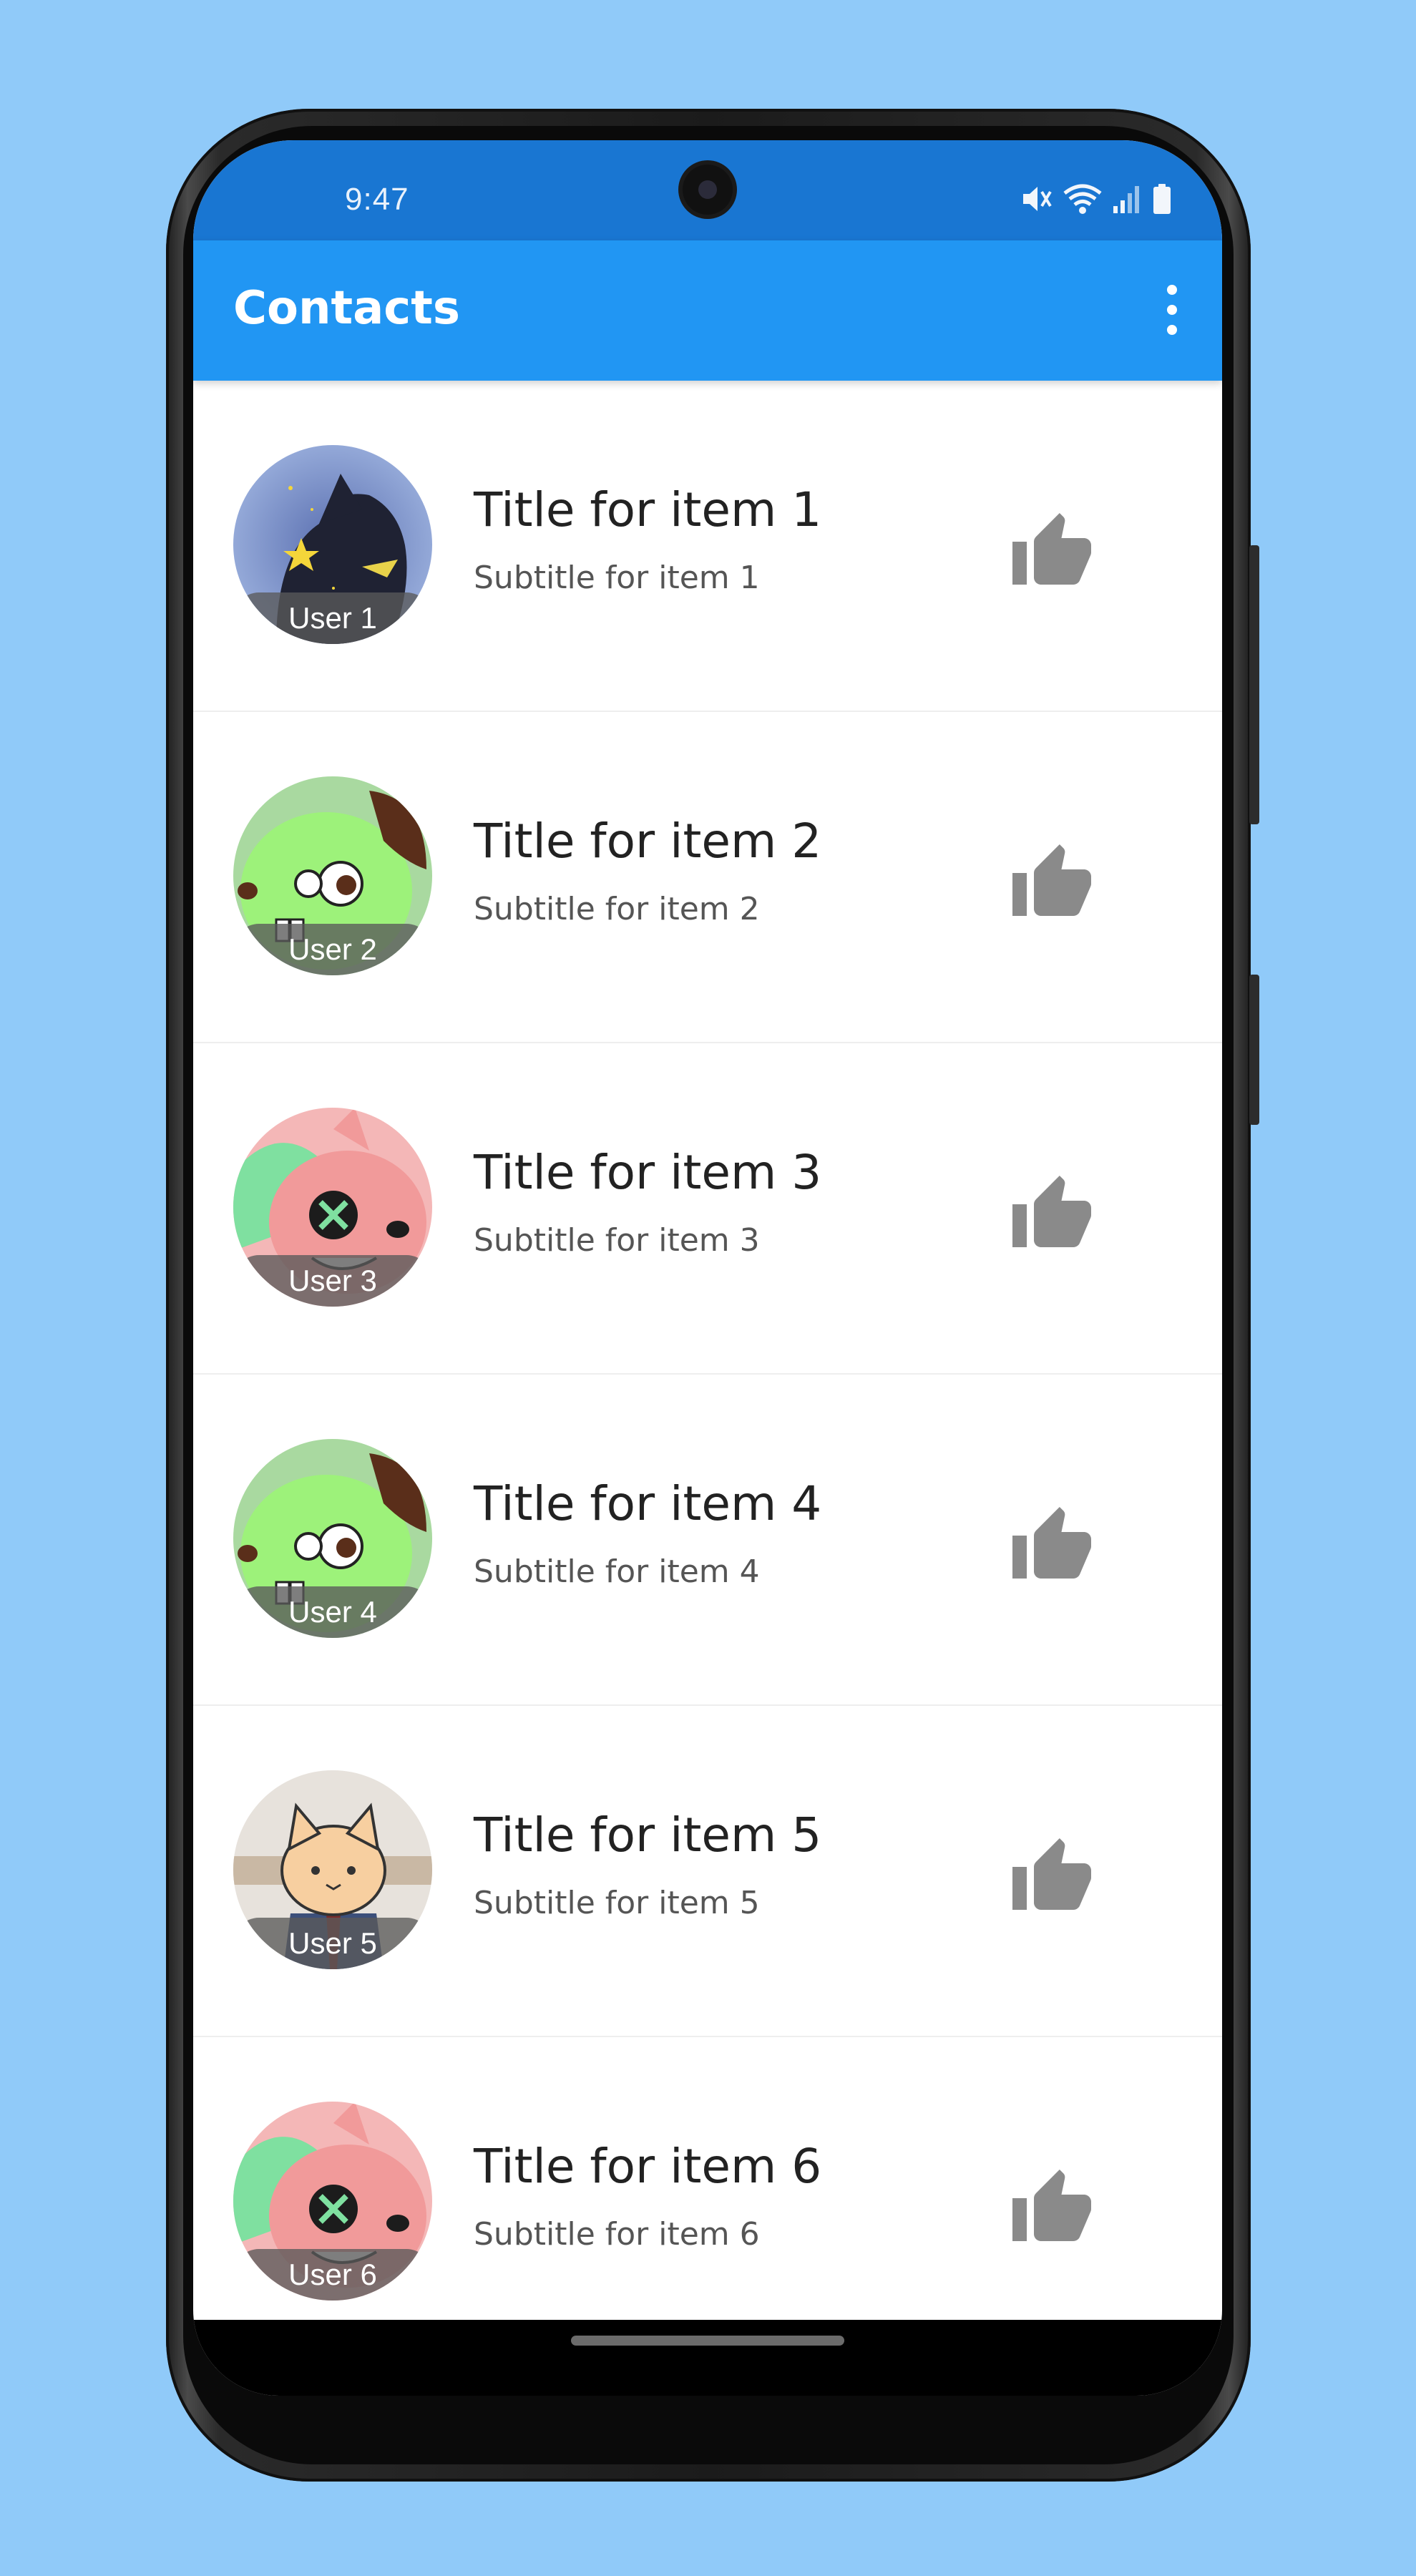  I want to click on item-title: Title for item 5, so click(648, 1835).